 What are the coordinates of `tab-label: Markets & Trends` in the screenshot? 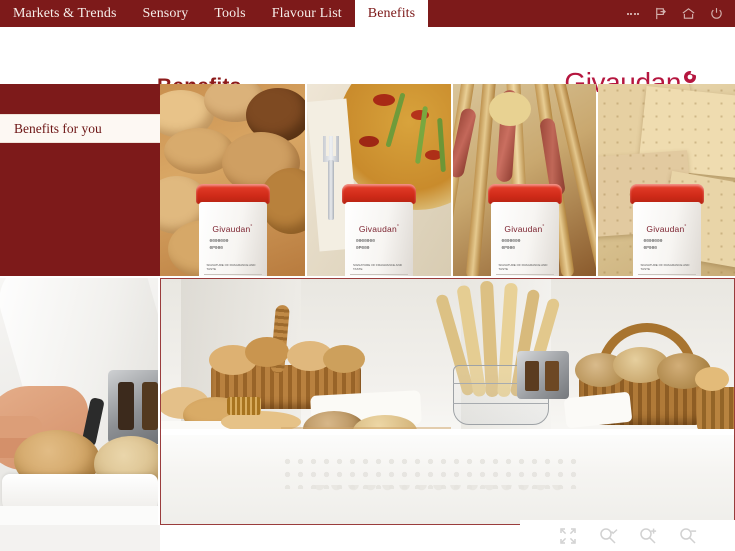 It's located at (65, 13).